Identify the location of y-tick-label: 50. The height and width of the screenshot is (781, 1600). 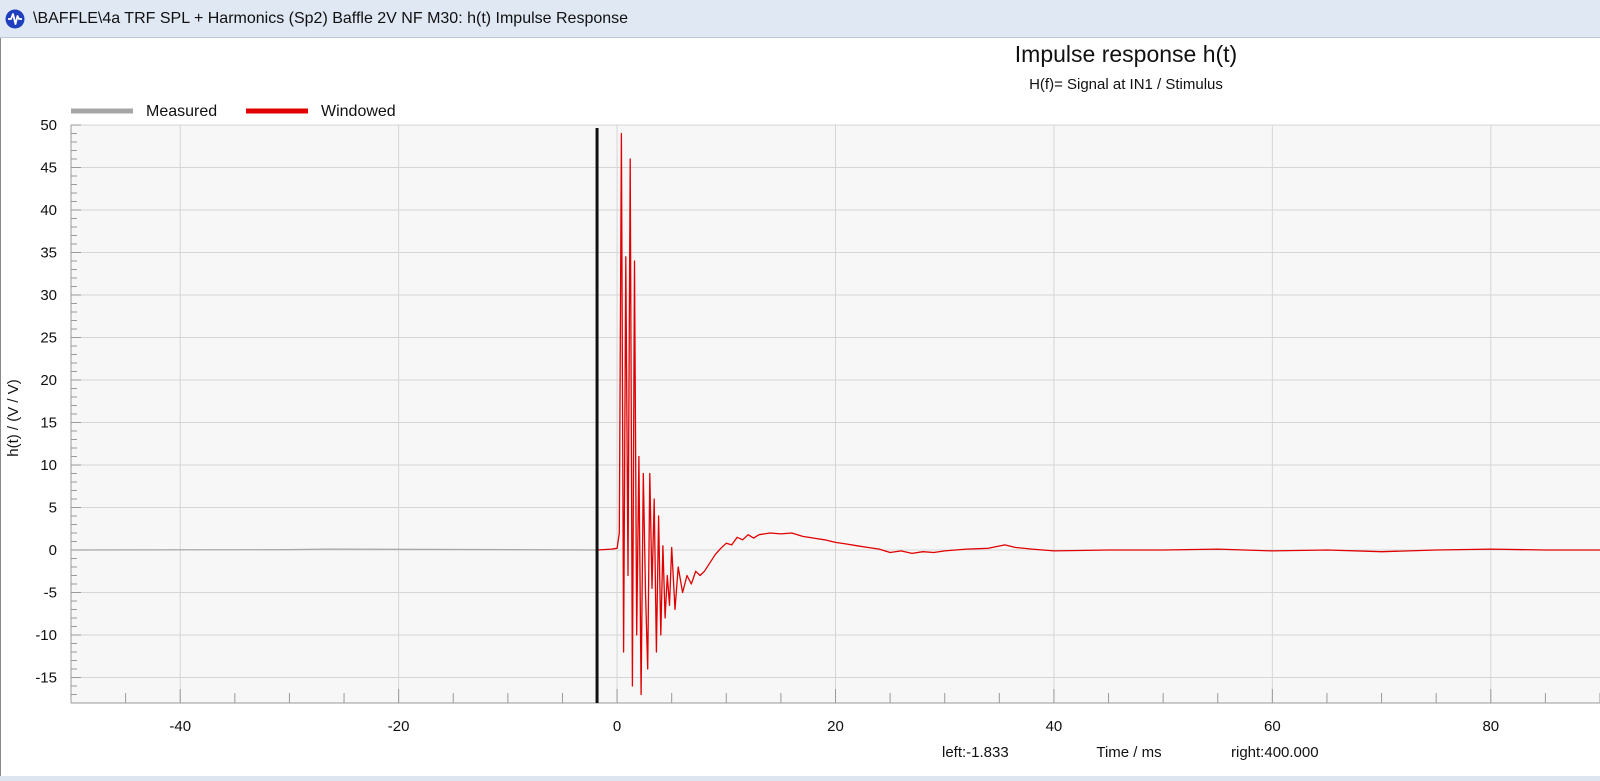
(48, 125).